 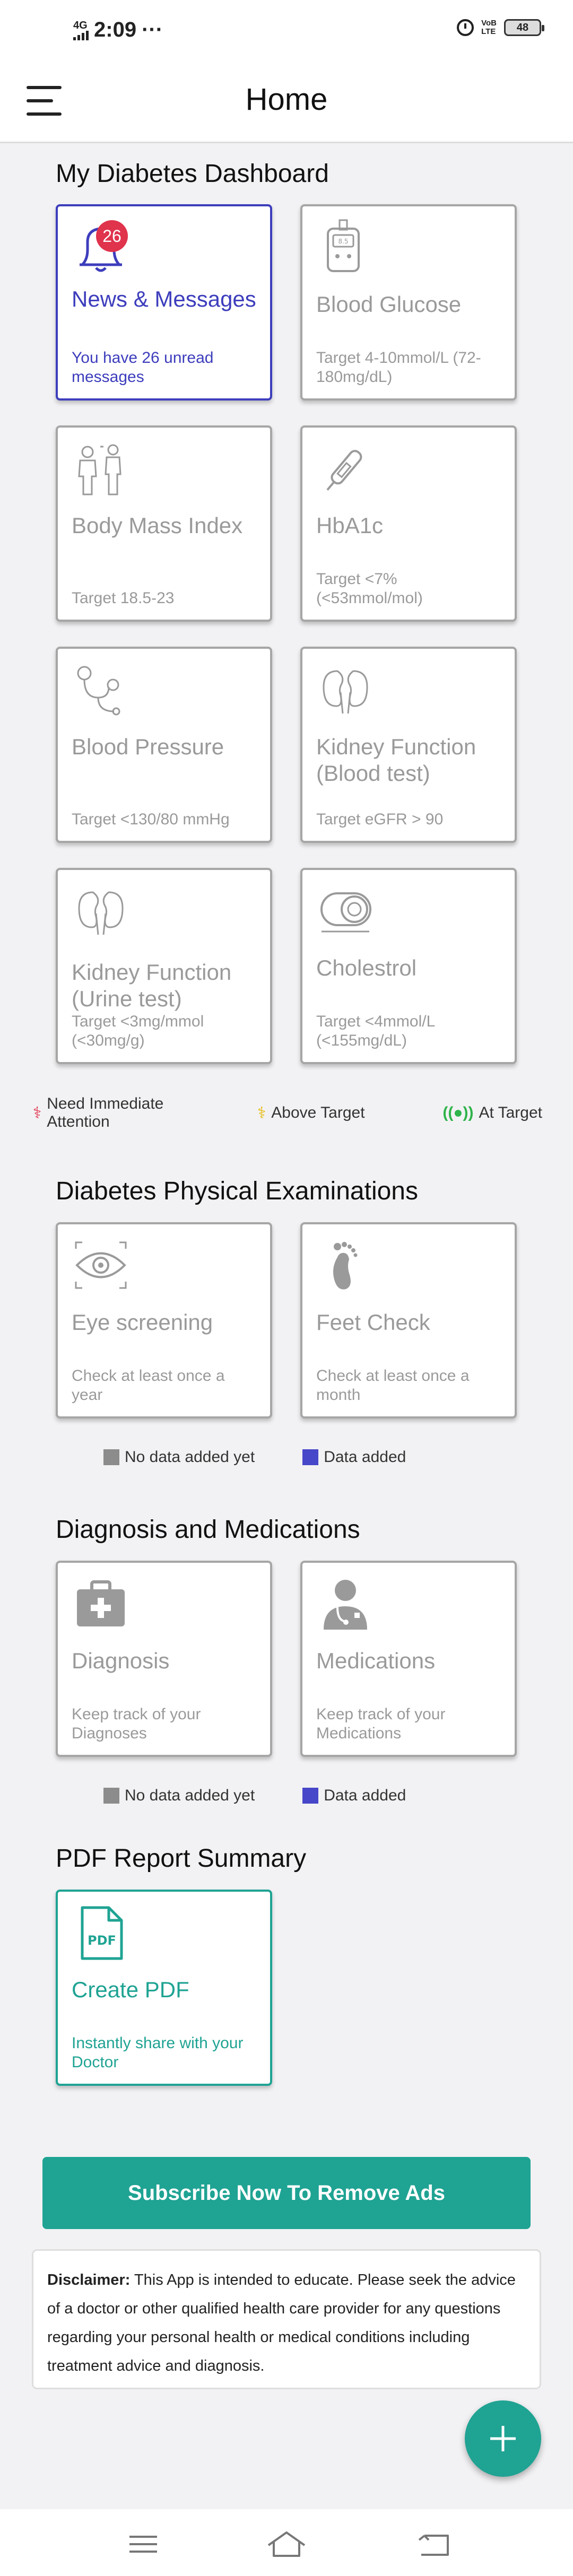 I want to click on plus-icon, so click(x=503, y=2439).